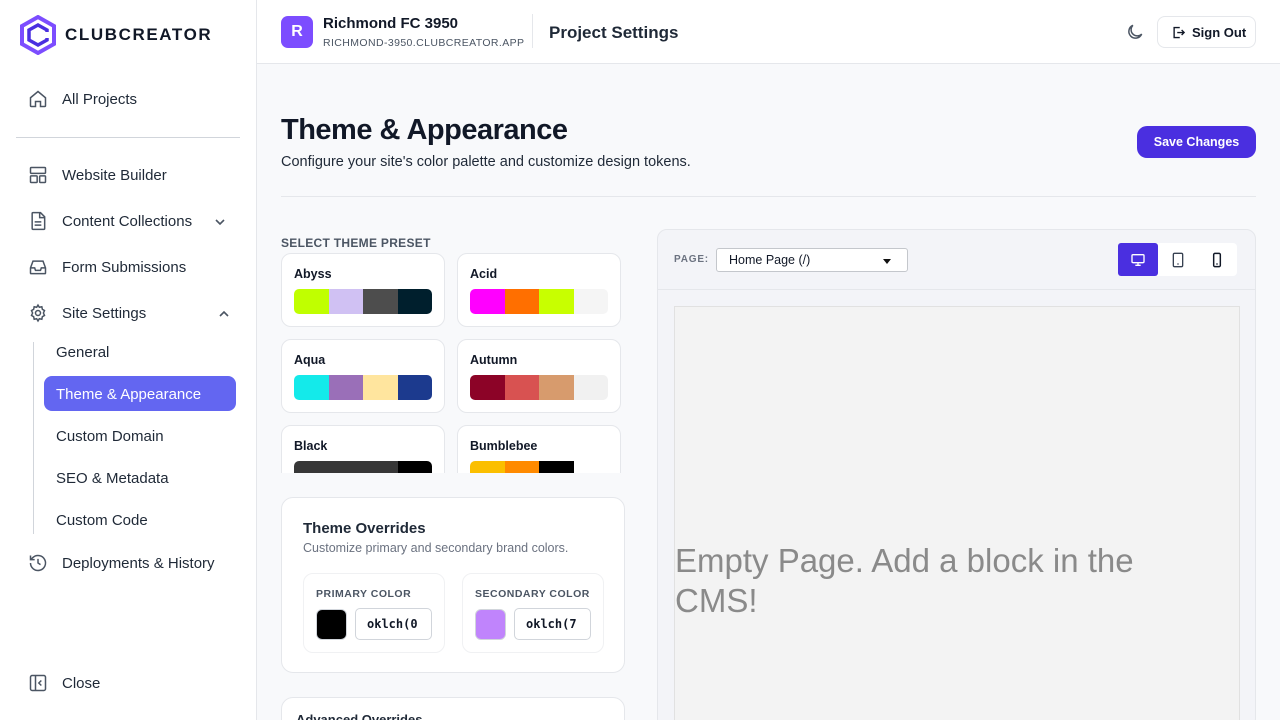 The width and height of the screenshot is (1280, 720). I want to click on desktop-icon, so click(1138, 259).